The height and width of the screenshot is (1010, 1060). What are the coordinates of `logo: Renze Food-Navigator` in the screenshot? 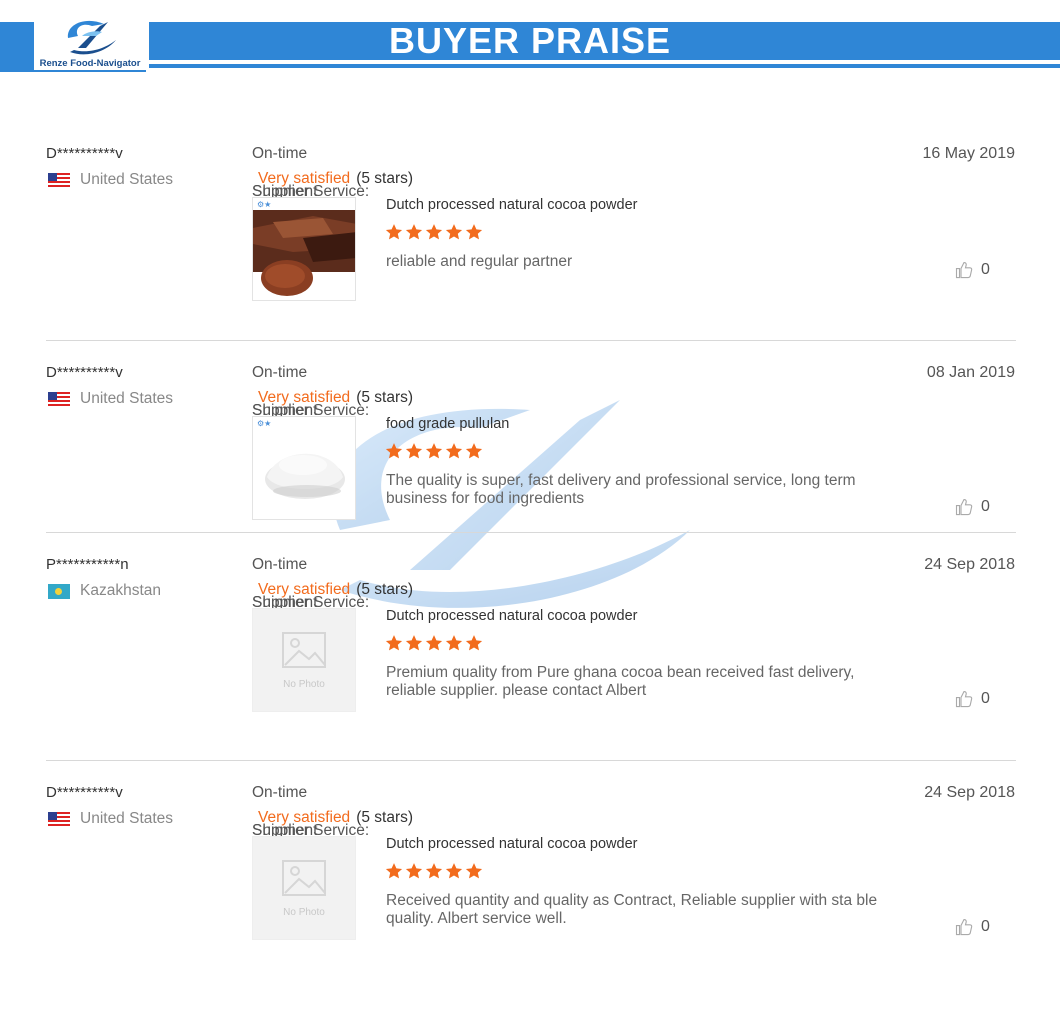 It's located at (90, 42).